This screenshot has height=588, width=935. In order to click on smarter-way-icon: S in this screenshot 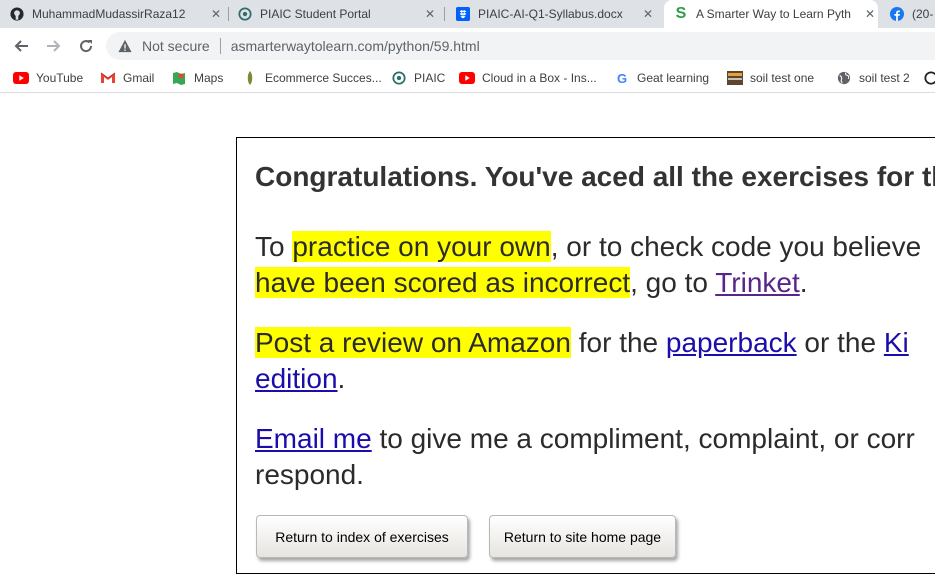, I will do `click(681, 13)`.